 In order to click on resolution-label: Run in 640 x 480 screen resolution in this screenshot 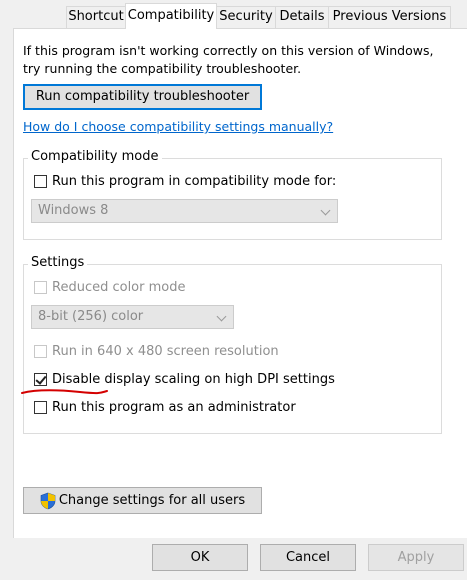, I will do `click(165, 351)`.